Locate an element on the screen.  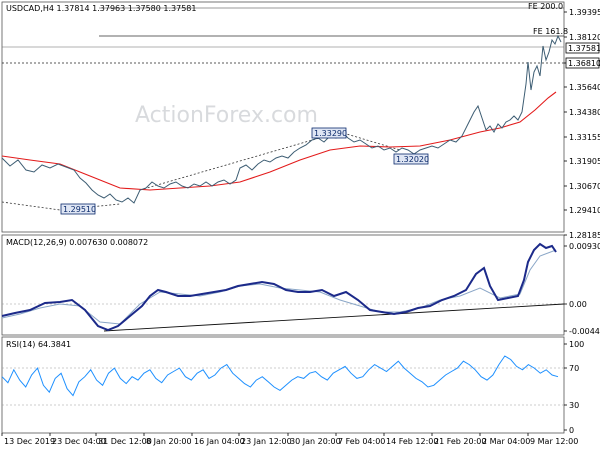
x-tick-label: 31 Dec 12:00 is located at coordinates (125, 441).